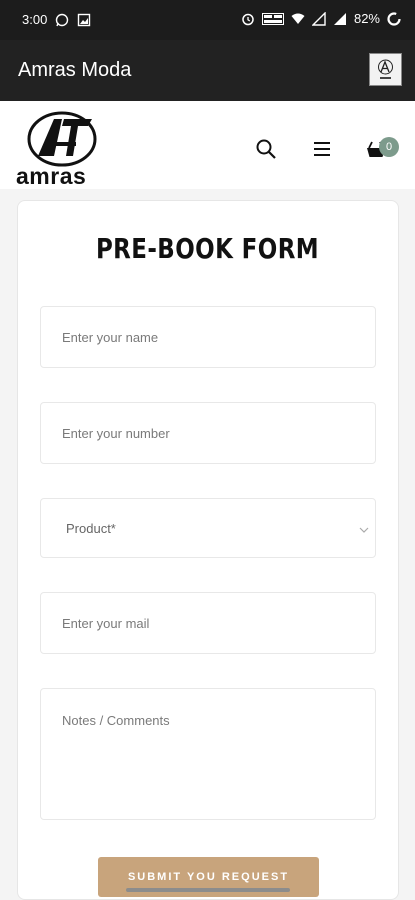 Image resolution: width=415 pixels, height=900 pixels. What do you see at coordinates (62, 19) in the screenshot?
I see `whatsapp-icon` at bounding box center [62, 19].